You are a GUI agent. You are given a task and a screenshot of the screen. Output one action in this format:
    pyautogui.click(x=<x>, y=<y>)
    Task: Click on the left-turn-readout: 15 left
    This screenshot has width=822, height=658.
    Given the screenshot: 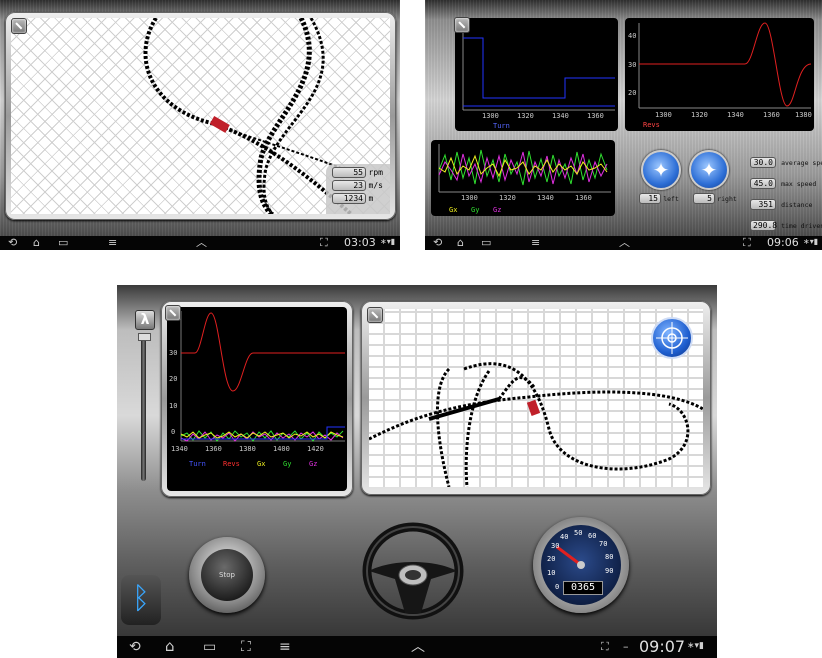 What is the action you would take?
    pyautogui.click(x=659, y=198)
    